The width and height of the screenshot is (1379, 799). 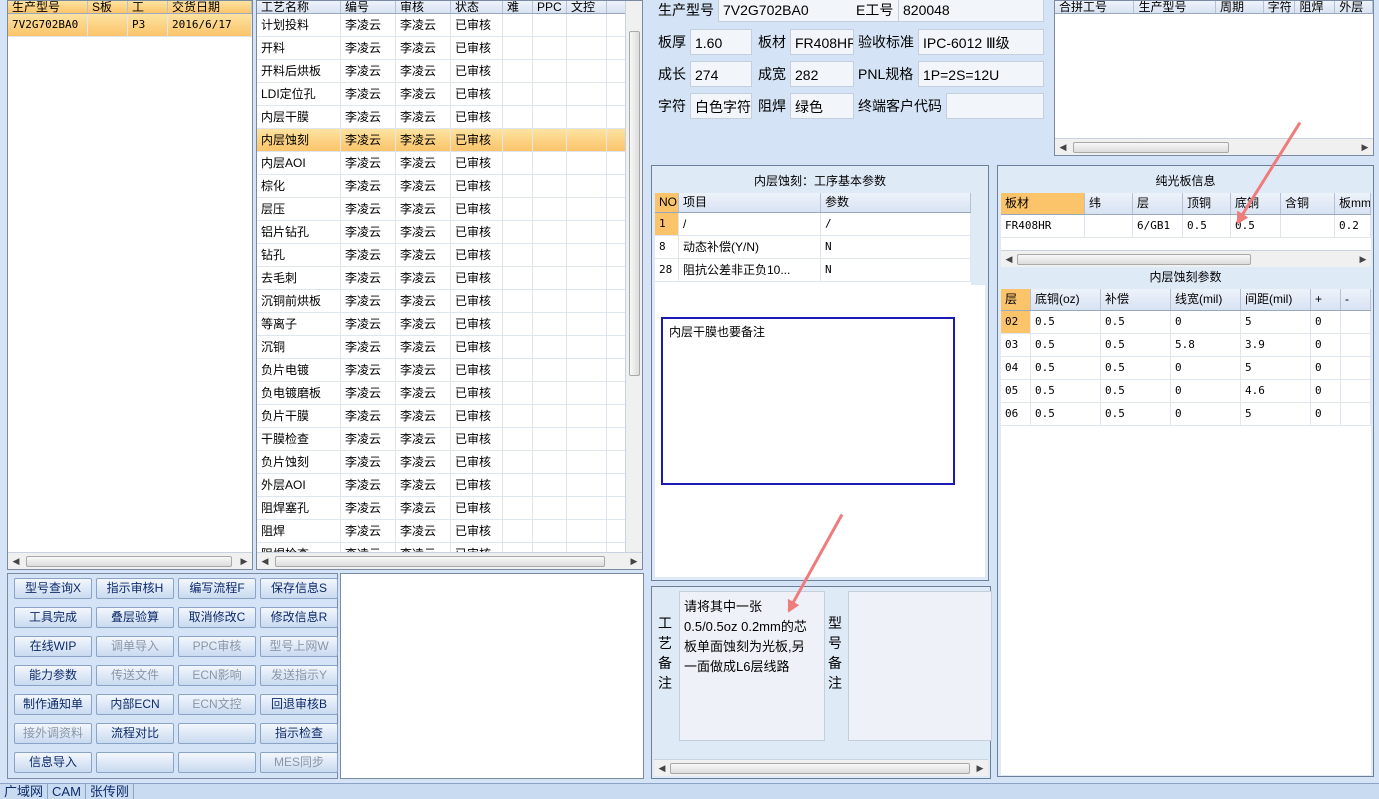 What do you see at coordinates (920, 666) in the screenshot?
I see `model-remark-text` at bounding box center [920, 666].